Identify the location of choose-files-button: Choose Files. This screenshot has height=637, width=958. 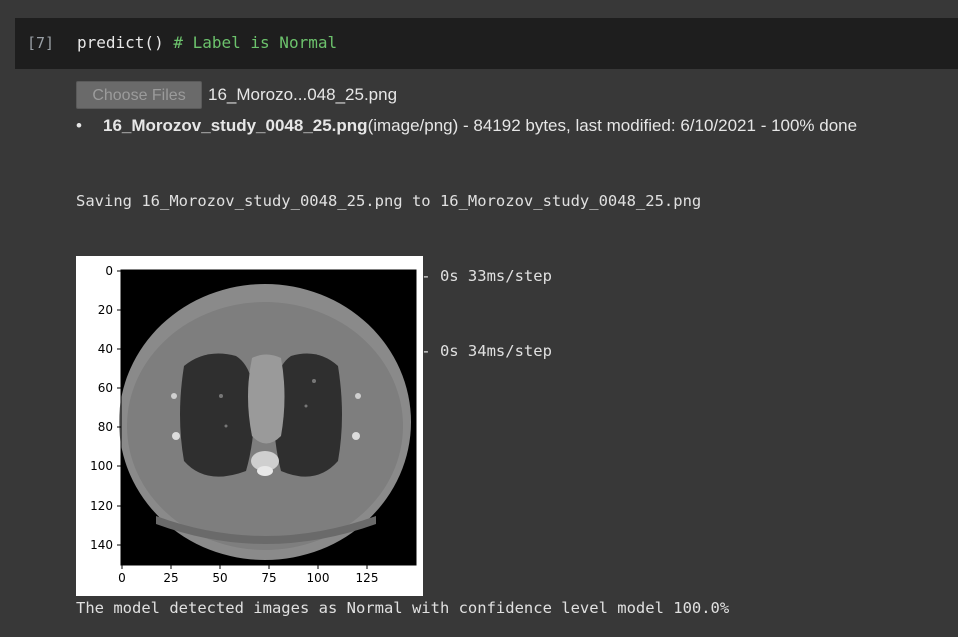
(139, 95).